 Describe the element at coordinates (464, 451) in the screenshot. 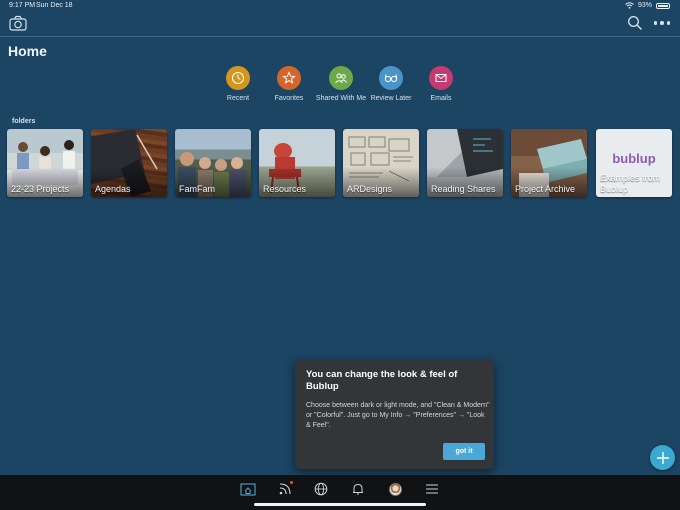

I see `got-it-button: got it` at that location.